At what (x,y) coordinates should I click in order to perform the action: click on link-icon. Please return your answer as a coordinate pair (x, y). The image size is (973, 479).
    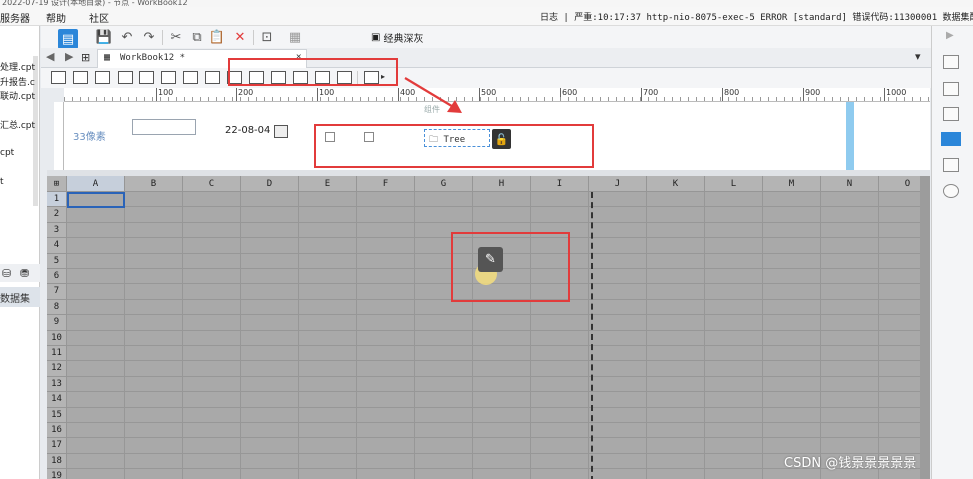
    Looking at the image, I should click on (951, 191).